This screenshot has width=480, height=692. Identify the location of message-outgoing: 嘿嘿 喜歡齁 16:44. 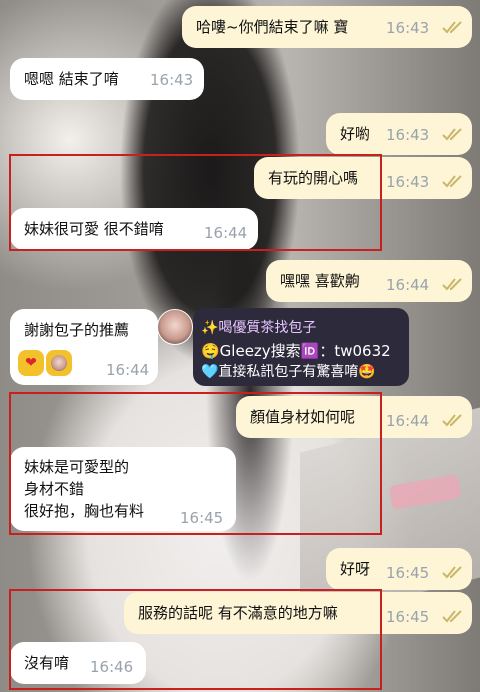
(369, 281).